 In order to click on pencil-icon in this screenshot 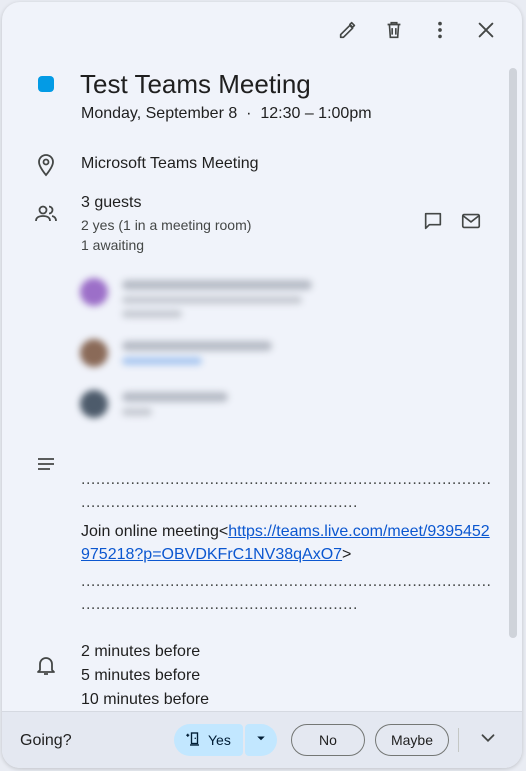, I will do `click(348, 32)`.